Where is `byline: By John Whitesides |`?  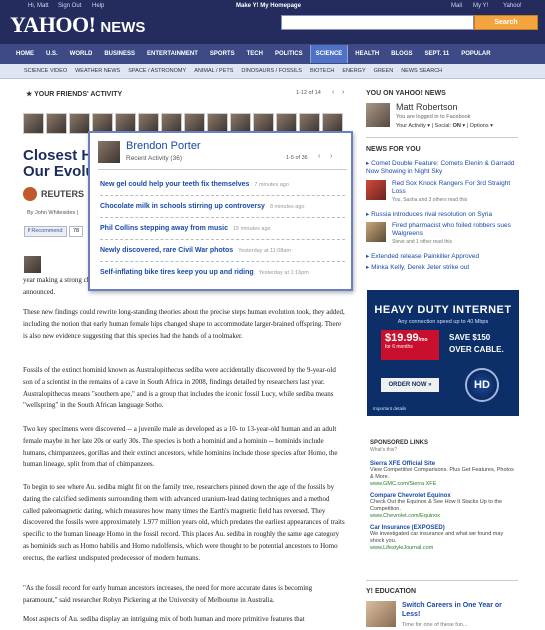 byline: By John Whitesides | is located at coordinates (53, 213).